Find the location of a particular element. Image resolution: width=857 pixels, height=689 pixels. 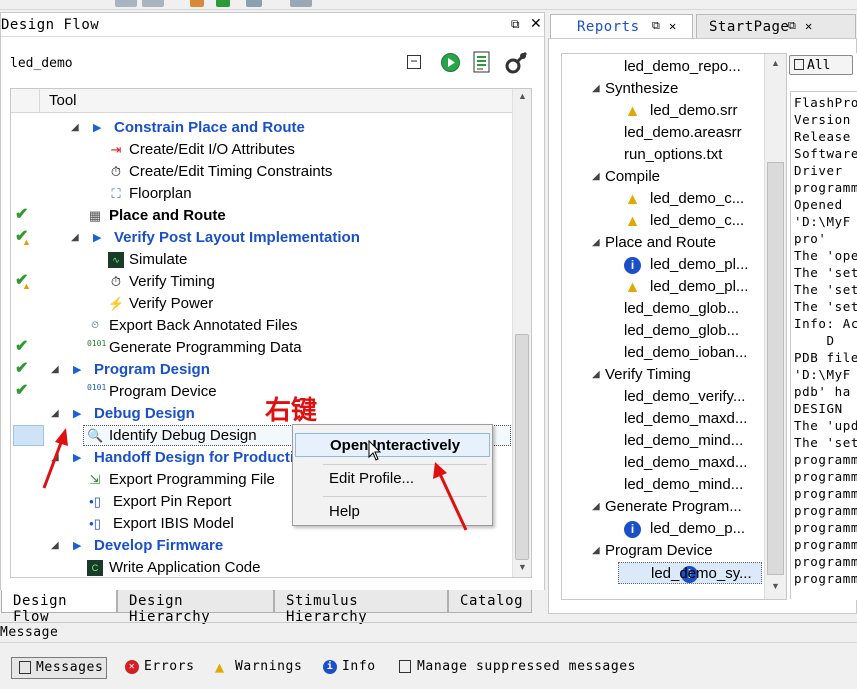

panel-title: Design Flow is located at coordinates (50, 25).